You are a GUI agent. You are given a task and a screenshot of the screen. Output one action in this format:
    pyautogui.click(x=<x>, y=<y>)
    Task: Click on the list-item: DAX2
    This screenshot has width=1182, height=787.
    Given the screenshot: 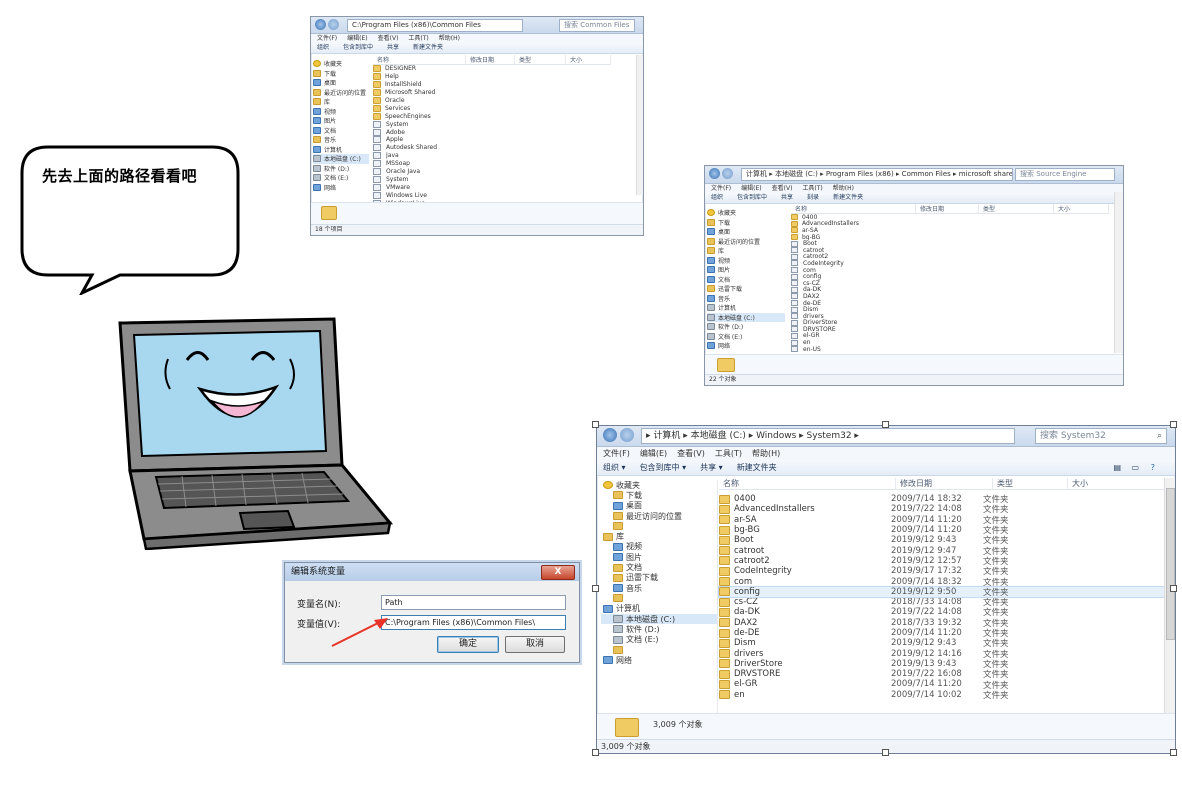 What is the action you would take?
    pyautogui.click(x=950, y=296)
    